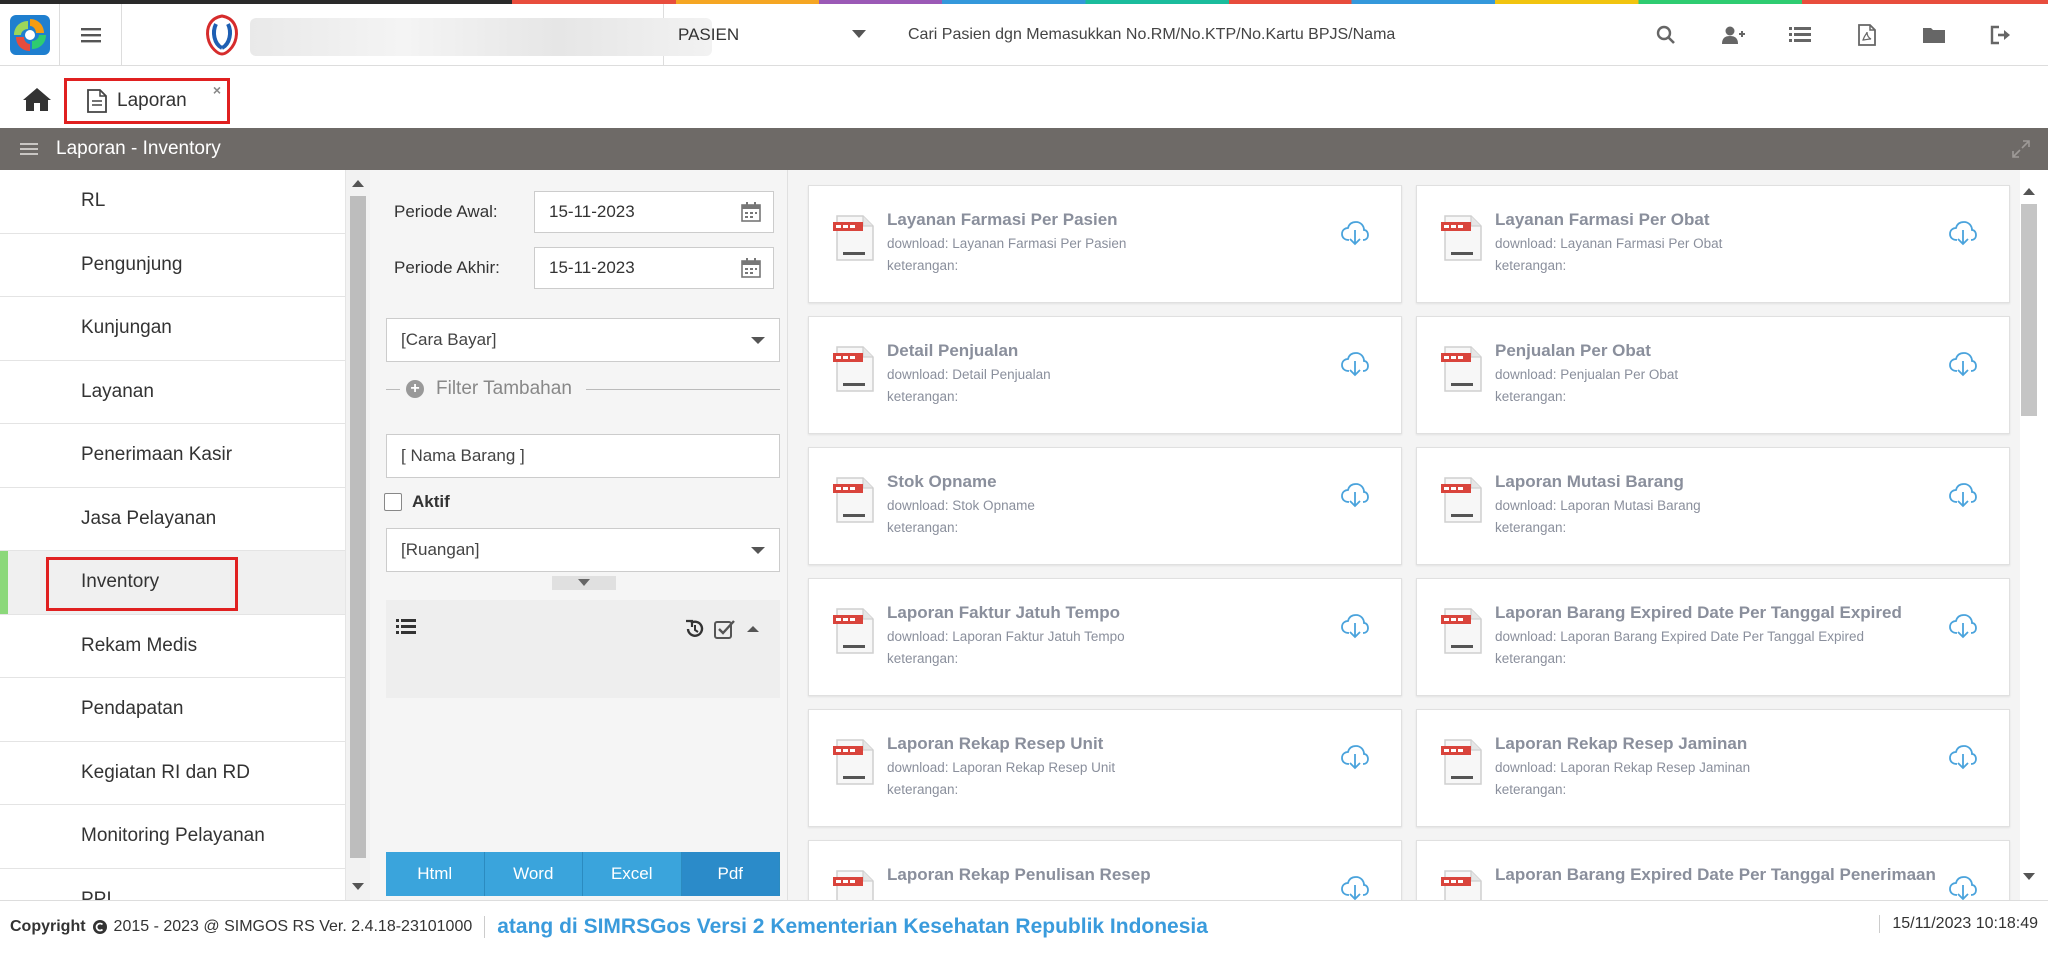  What do you see at coordinates (725, 629) in the screenshot?
I see `check-square-icon` at bounding box center [725, 629].